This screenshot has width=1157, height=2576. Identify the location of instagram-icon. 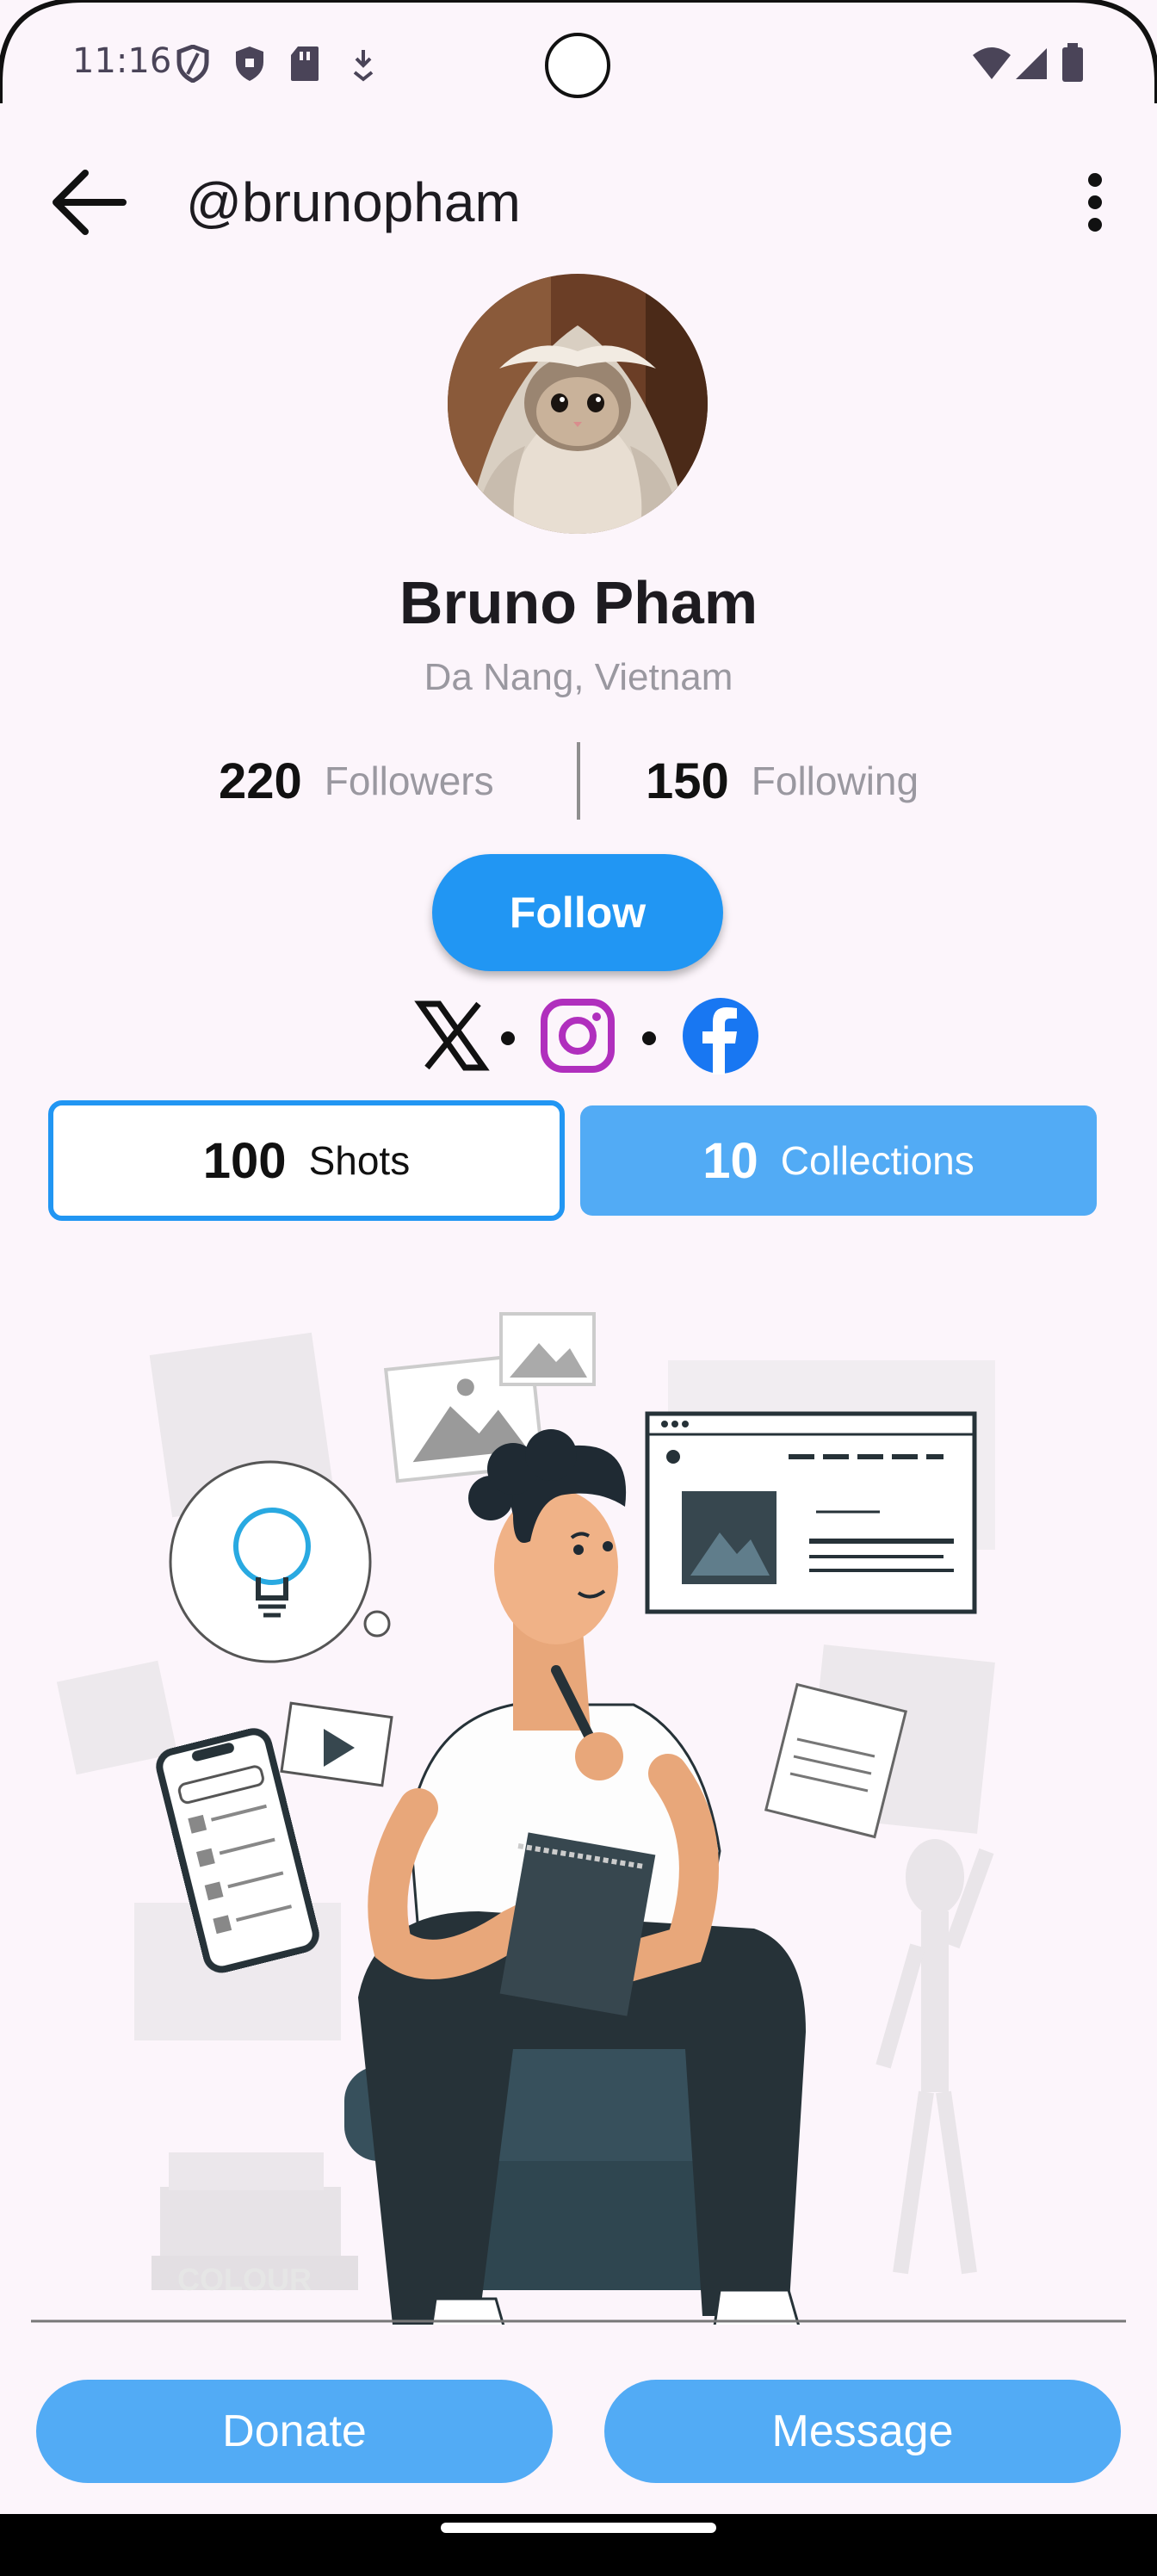
(578, 1035).